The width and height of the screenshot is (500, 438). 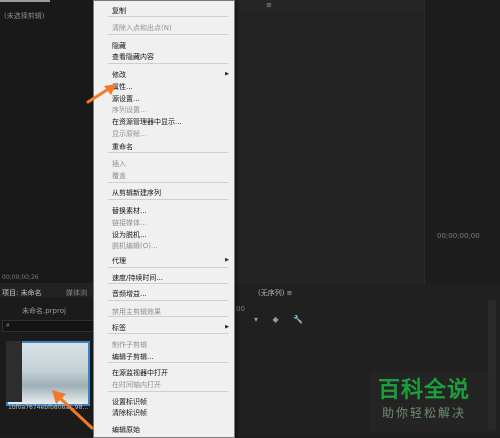 I want to click on menu-item: 在源监视器中打开, so click(x=140, y=373).